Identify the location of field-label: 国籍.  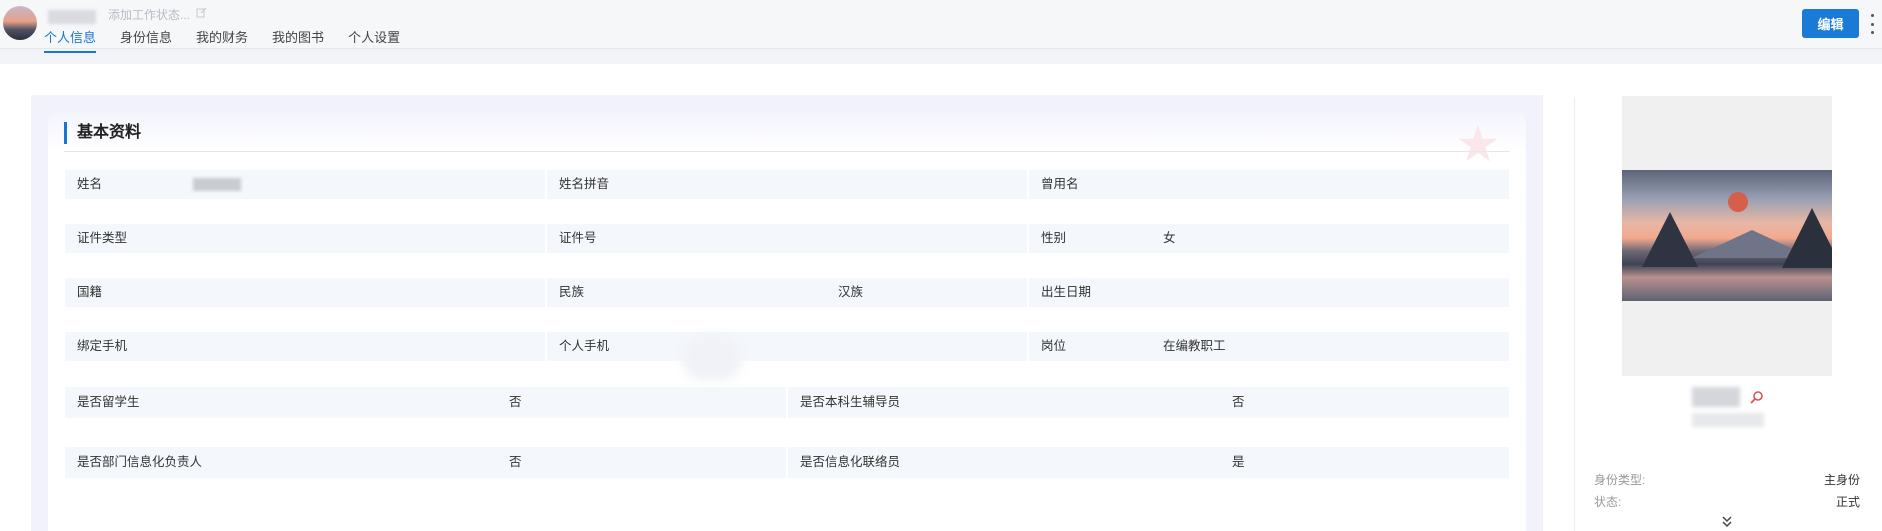
(90, 292).